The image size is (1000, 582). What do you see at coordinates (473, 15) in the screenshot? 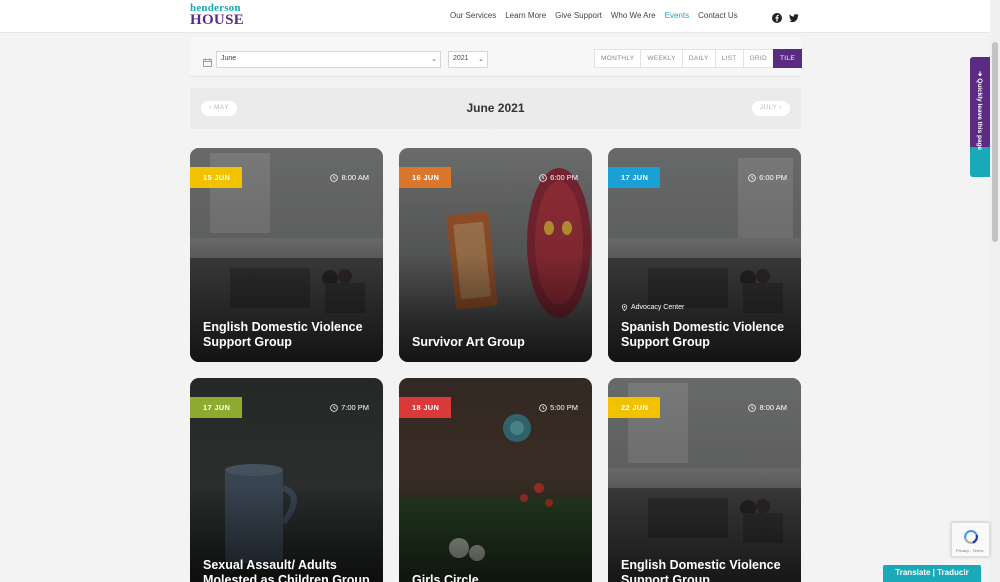
I see `nav-our-services: Our Services` at bounding box center [473, 15].